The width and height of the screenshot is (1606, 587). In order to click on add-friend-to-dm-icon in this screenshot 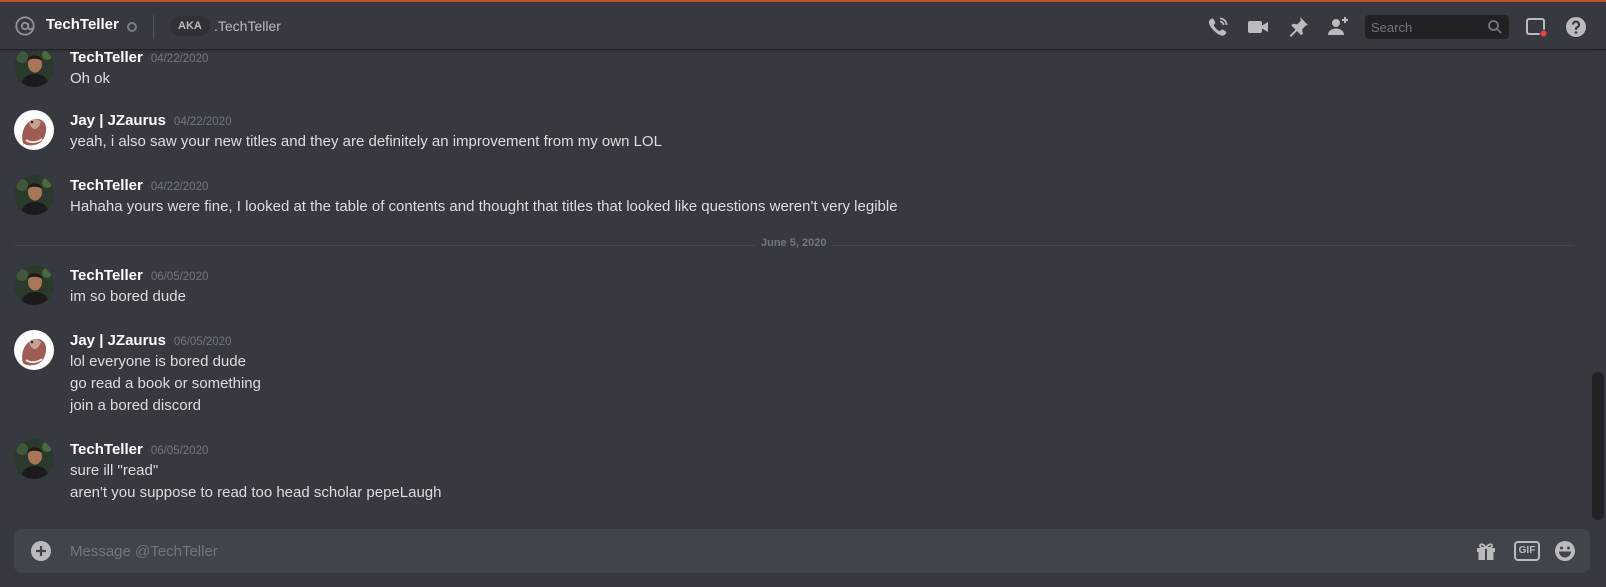, I will do `click(1338, 27)`.